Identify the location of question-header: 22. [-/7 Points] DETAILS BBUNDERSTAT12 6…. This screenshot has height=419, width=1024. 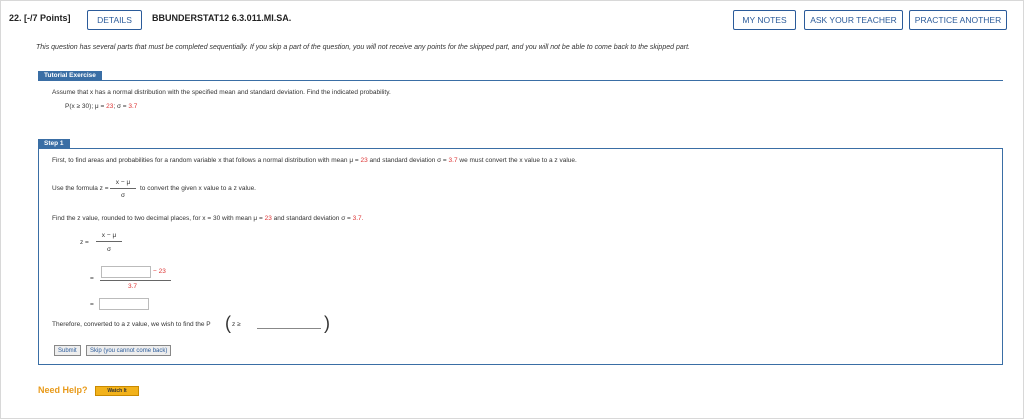
(512, 20).